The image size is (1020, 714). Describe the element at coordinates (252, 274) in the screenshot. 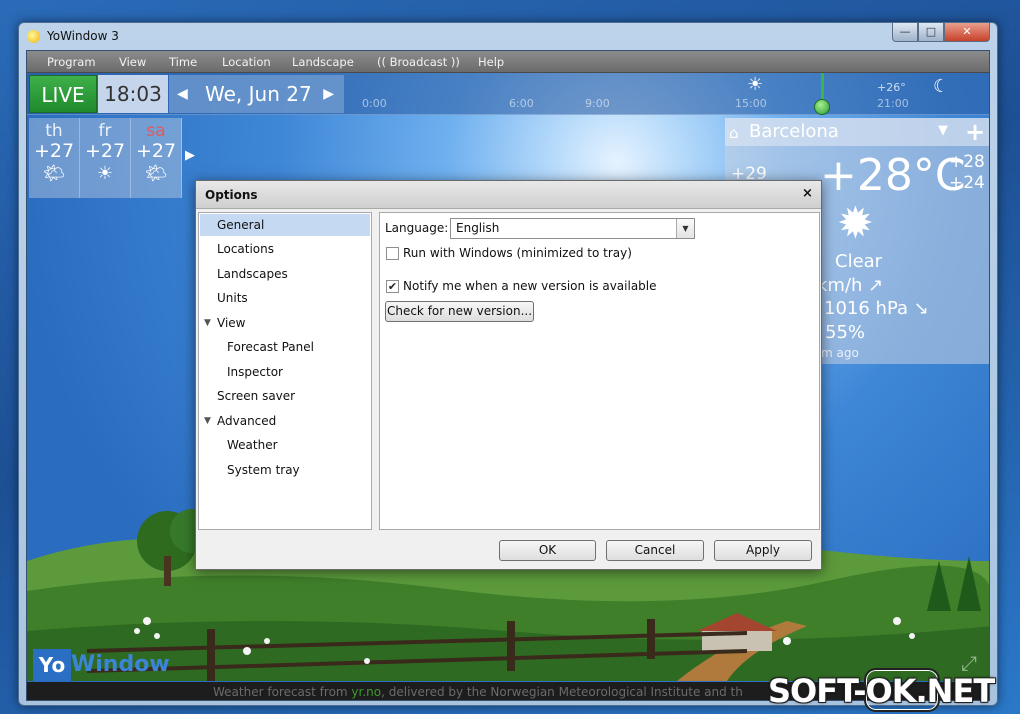

I see `nav-label: Landscapes` at that location.